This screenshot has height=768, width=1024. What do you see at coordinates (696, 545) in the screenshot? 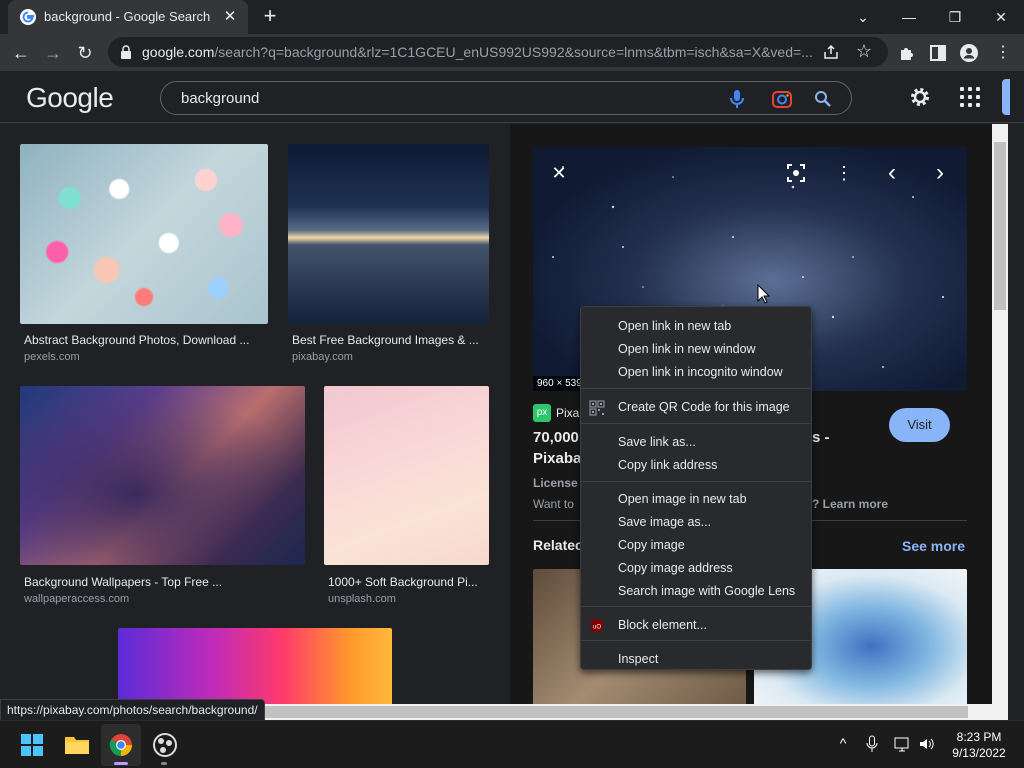
I see `menu-copy-image: Copy image` at bounding box center [696, 545].